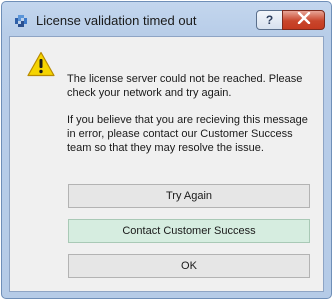 This screenshot has width=335, height=302. What do you see at coordinates (189, 231) in the screenshot?
I see `contact-customer-success-button: Contact Customer Success` at bounding box center [189, 231].